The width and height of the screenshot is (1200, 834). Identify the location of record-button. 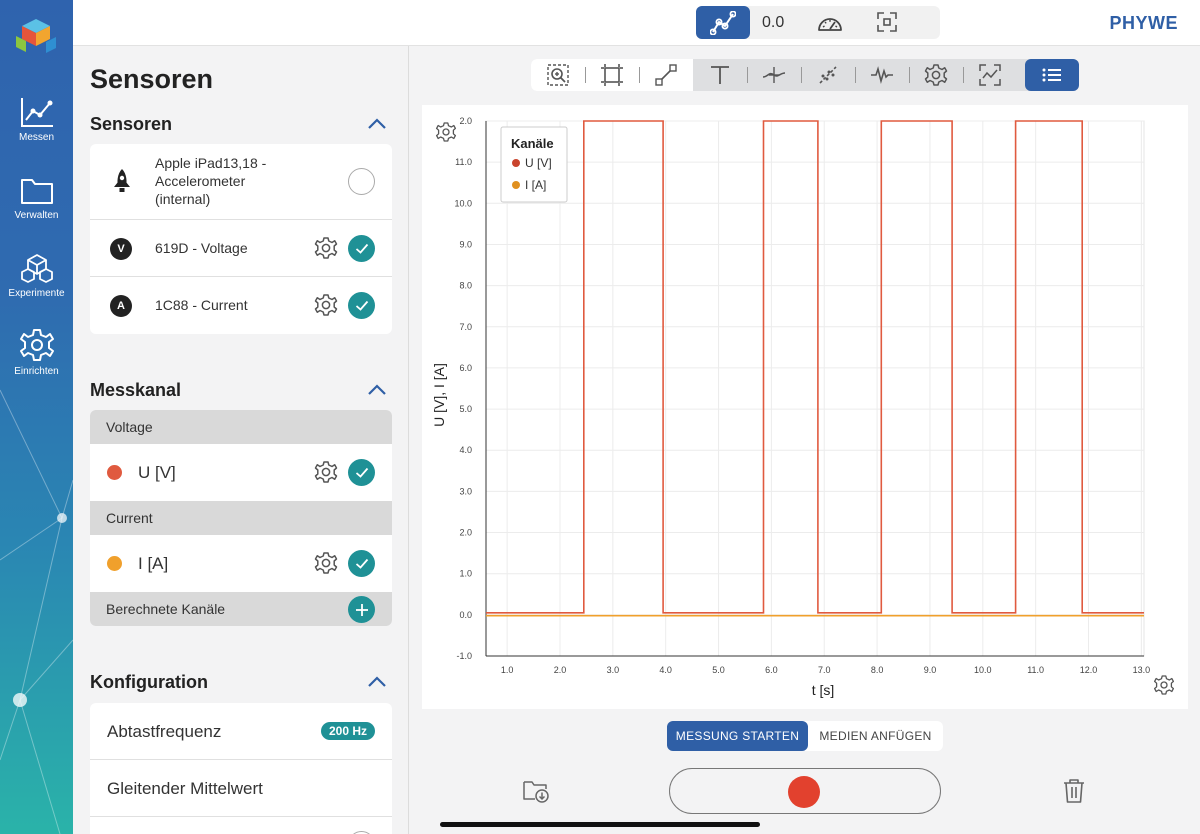
(805, 791).